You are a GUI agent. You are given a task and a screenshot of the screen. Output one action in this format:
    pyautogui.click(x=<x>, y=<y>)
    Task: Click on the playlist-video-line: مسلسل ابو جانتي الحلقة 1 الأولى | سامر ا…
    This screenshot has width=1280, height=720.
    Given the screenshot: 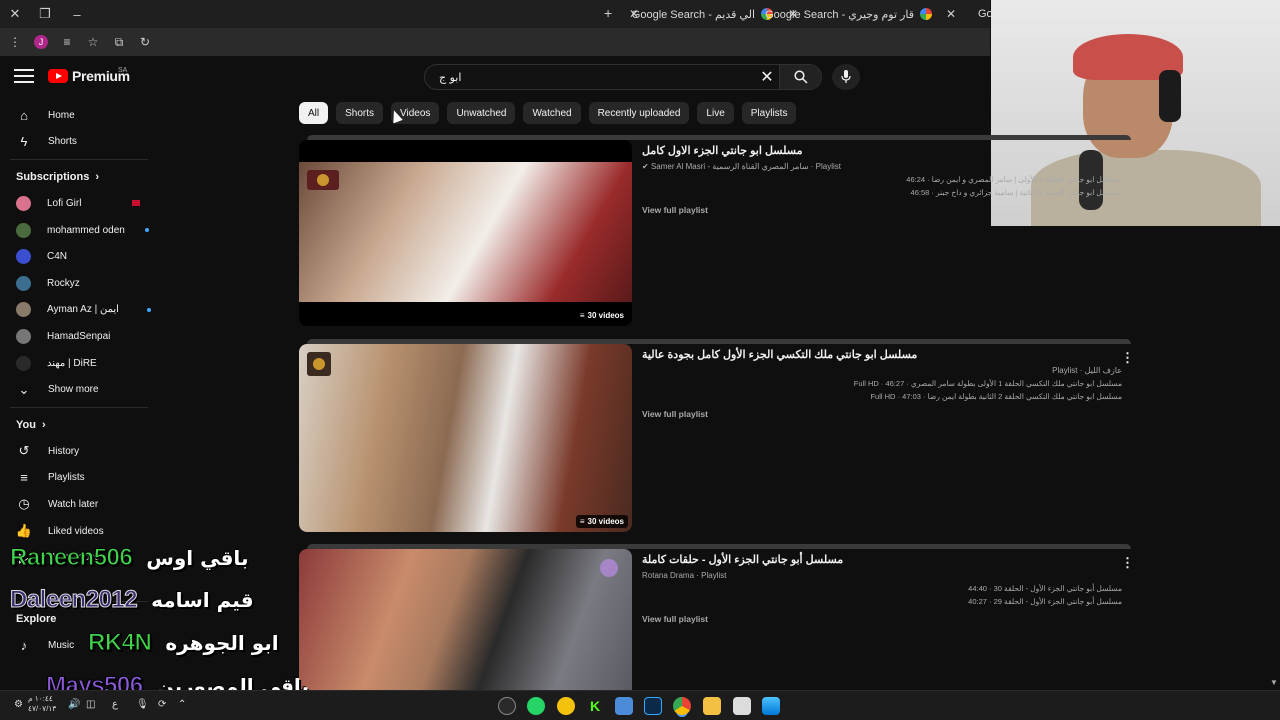 What is the action you would take?
    pyautogui.click(x=882, y=179)
    